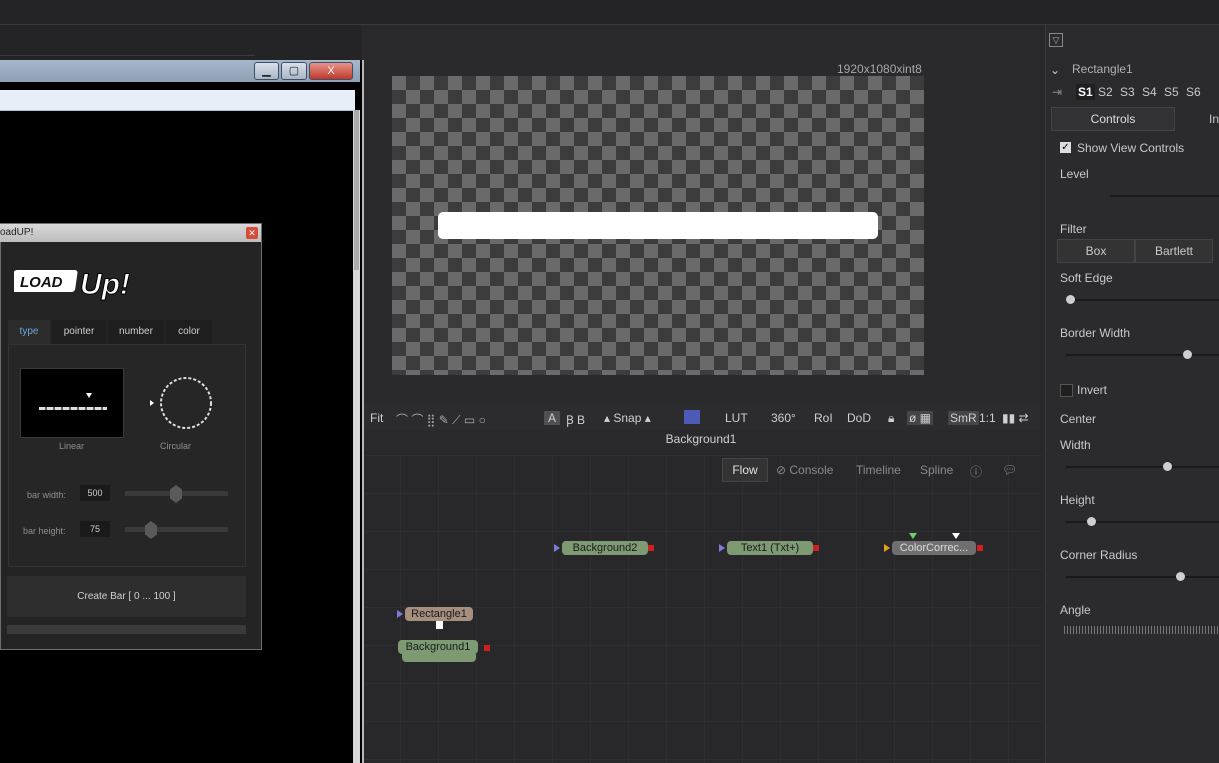  Describe the element at coordinates (1092, 390) in the screenshot. I see `invert-label: Invert` at that location.